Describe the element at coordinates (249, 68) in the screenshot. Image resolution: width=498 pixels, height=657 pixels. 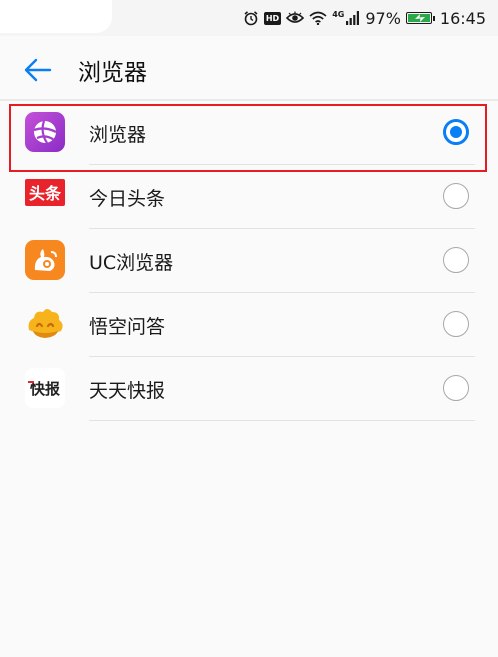
I see `app-bar: 浏览器` at that location.